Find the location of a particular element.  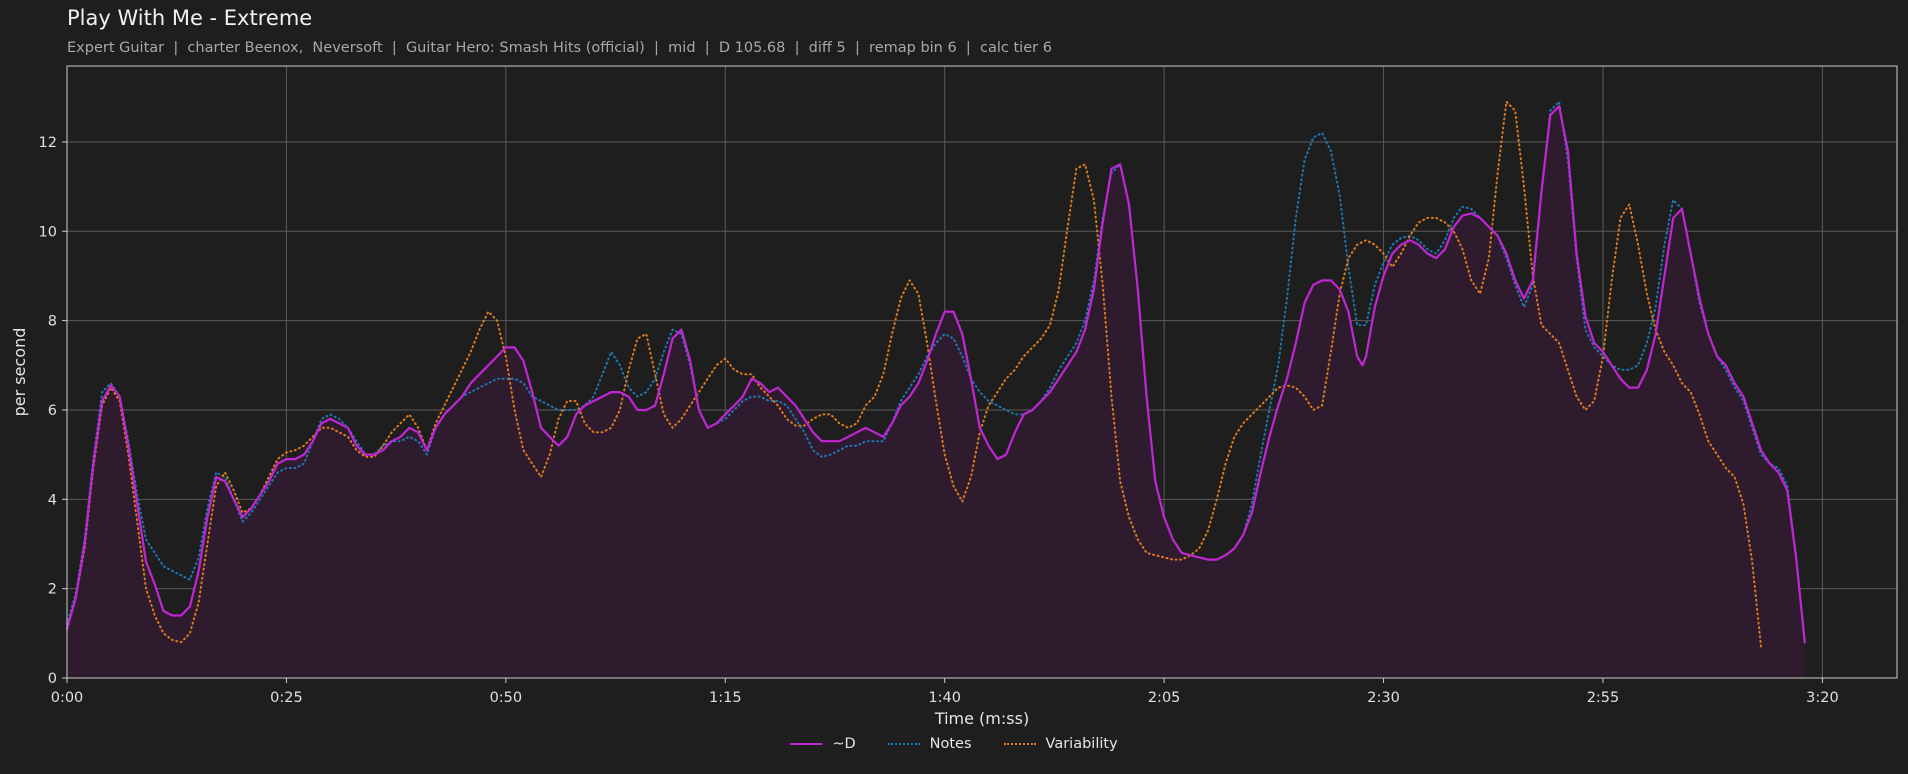

y-axis-label: per second is located at coordinates (19, 372).